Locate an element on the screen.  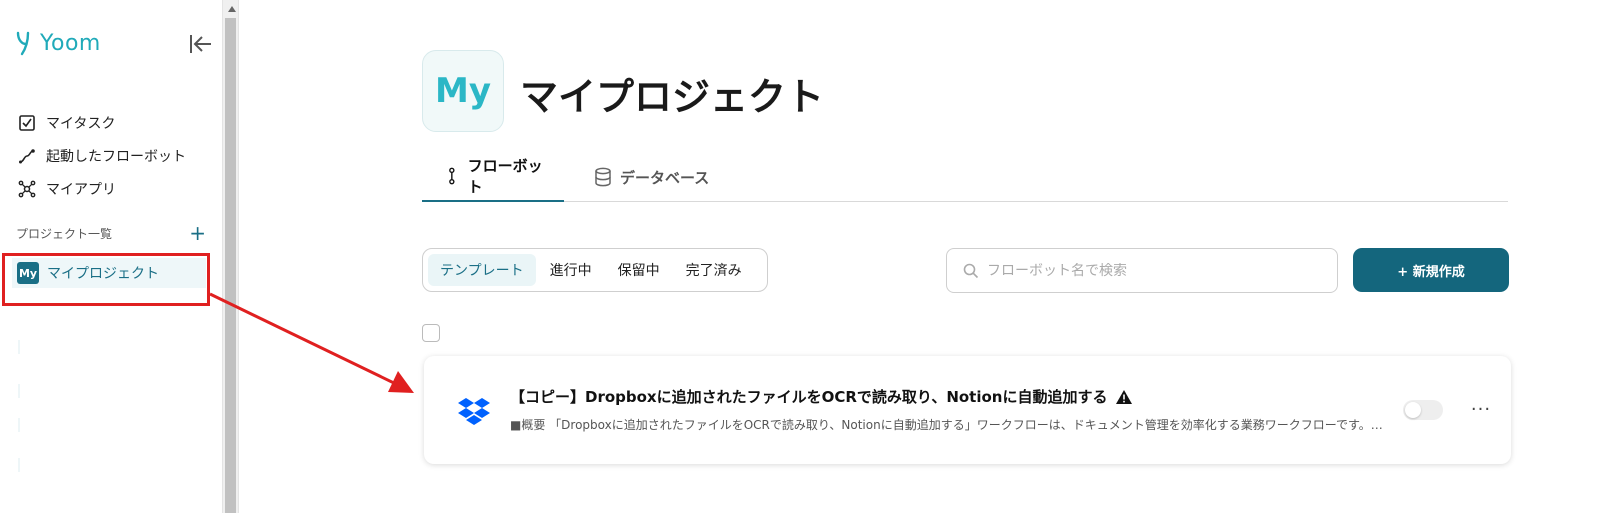
project-list-label: プロジェクト一覧 is located at coordinates (64, 233).